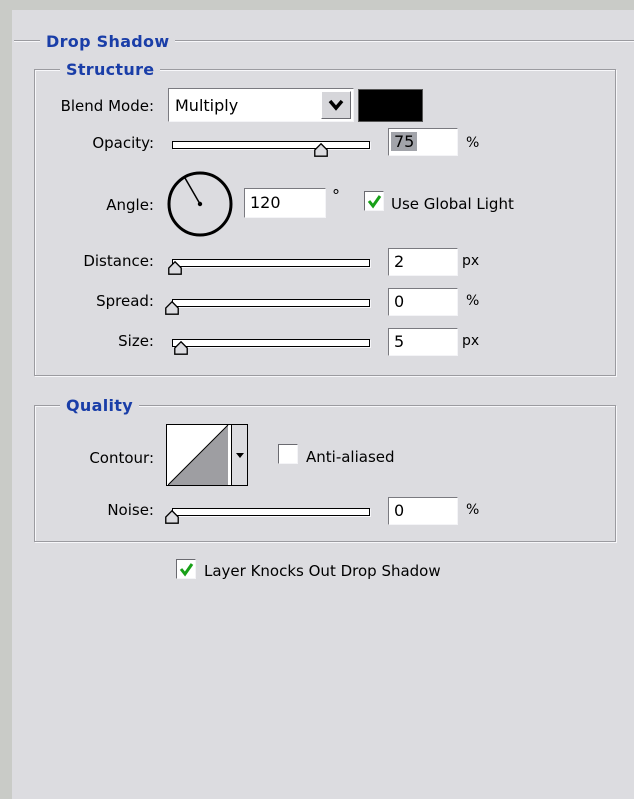  I want to click on blend-mode-label: Blend Mode:, so click(107, 106).